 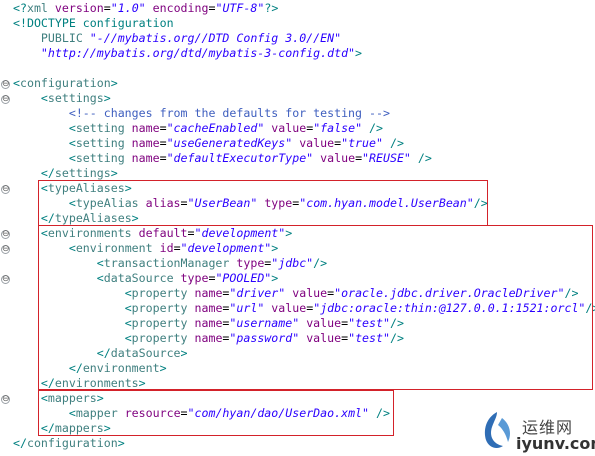 What do you see at coordinates (497, 430) in the screenshot?
I see `watermark-logo-icon` at bounding box center [497, 430].